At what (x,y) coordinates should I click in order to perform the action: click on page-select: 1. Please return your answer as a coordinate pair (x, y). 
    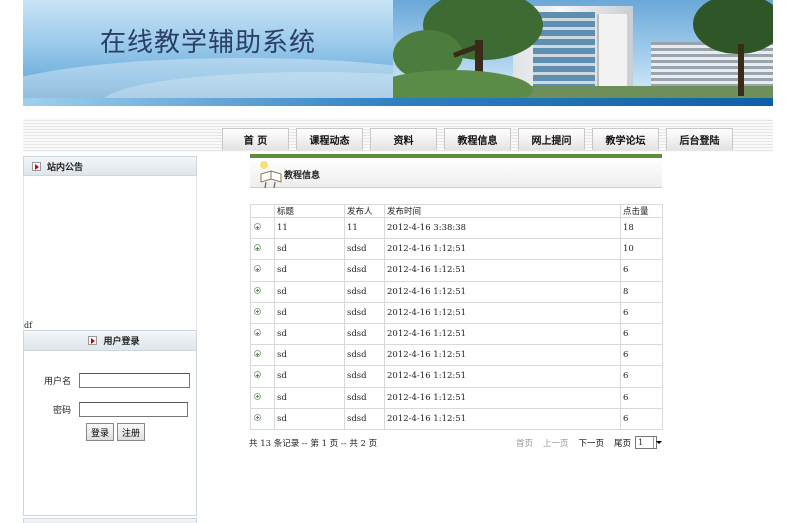
    Looking at the image, I should click on (648, 442).